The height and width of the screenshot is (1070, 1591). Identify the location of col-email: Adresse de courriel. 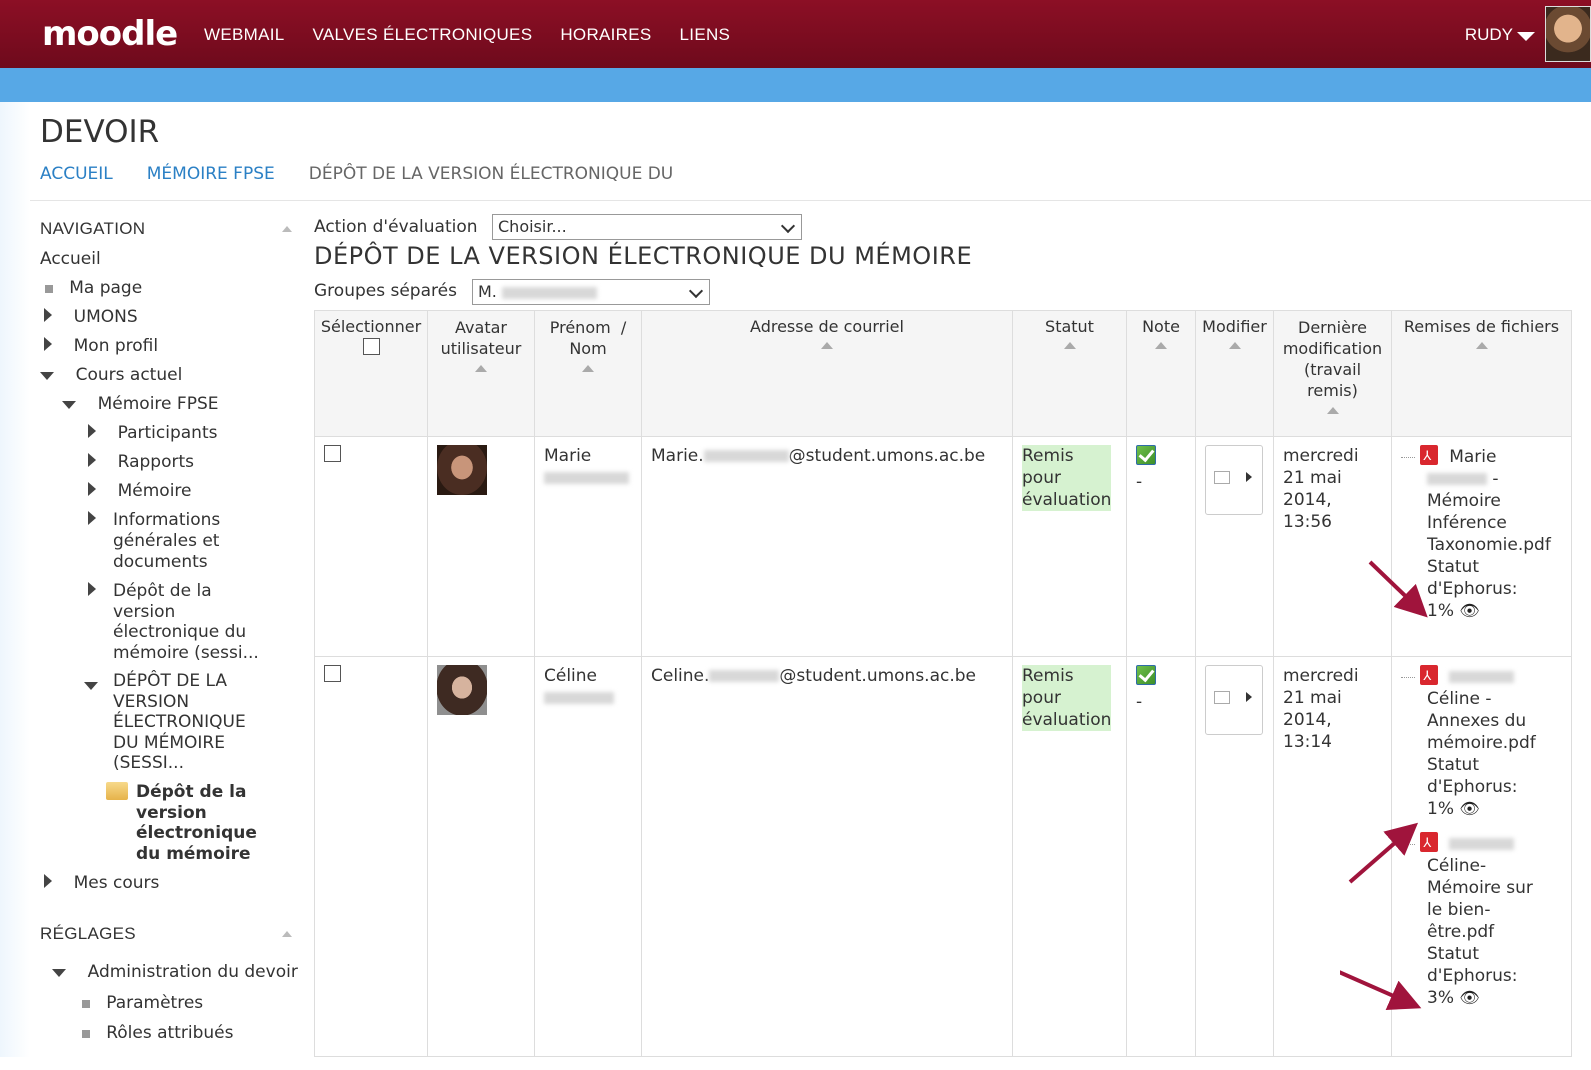
(827, 373).